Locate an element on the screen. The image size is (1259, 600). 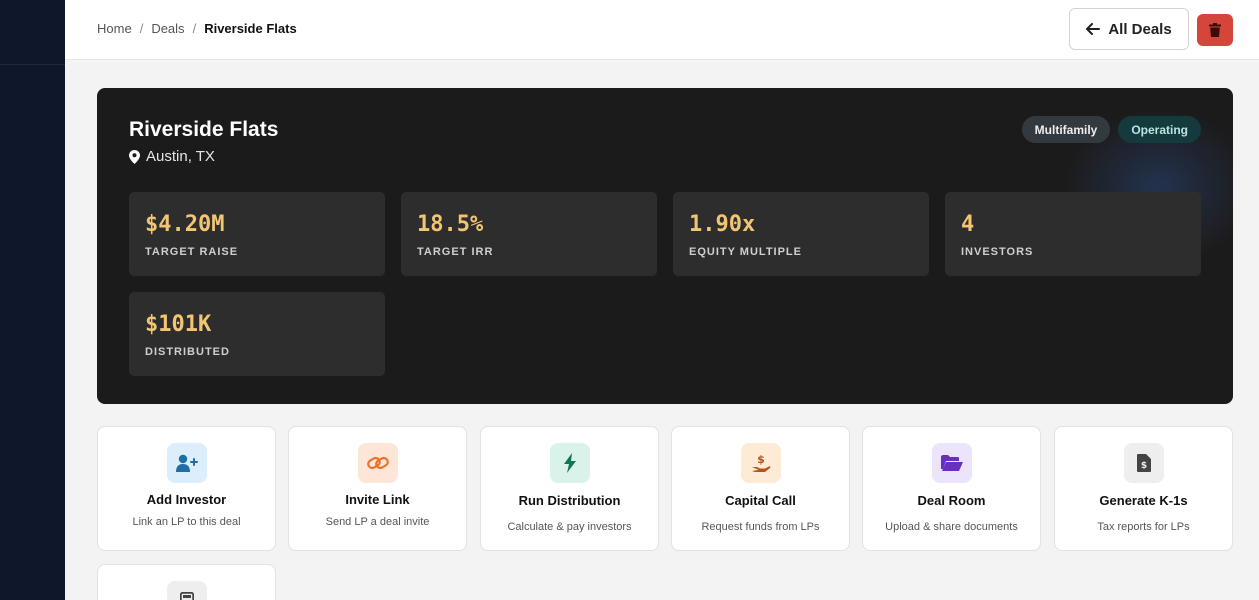
stat-label: DISTRIBUTED is located at coordinates (187, 352).